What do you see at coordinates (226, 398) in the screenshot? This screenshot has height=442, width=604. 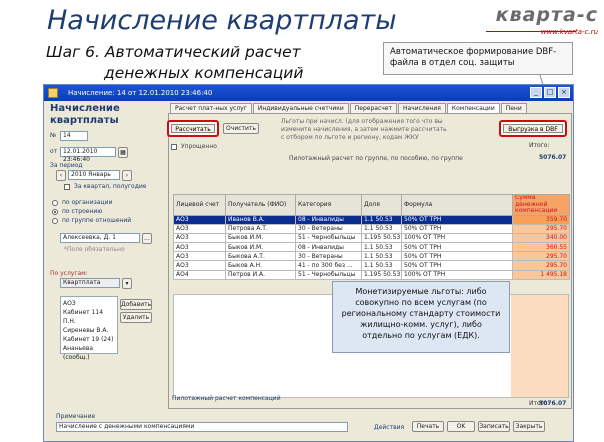 I see `status-text: Пилотажный расчет компенсаций` at bounding box center [226, 398].